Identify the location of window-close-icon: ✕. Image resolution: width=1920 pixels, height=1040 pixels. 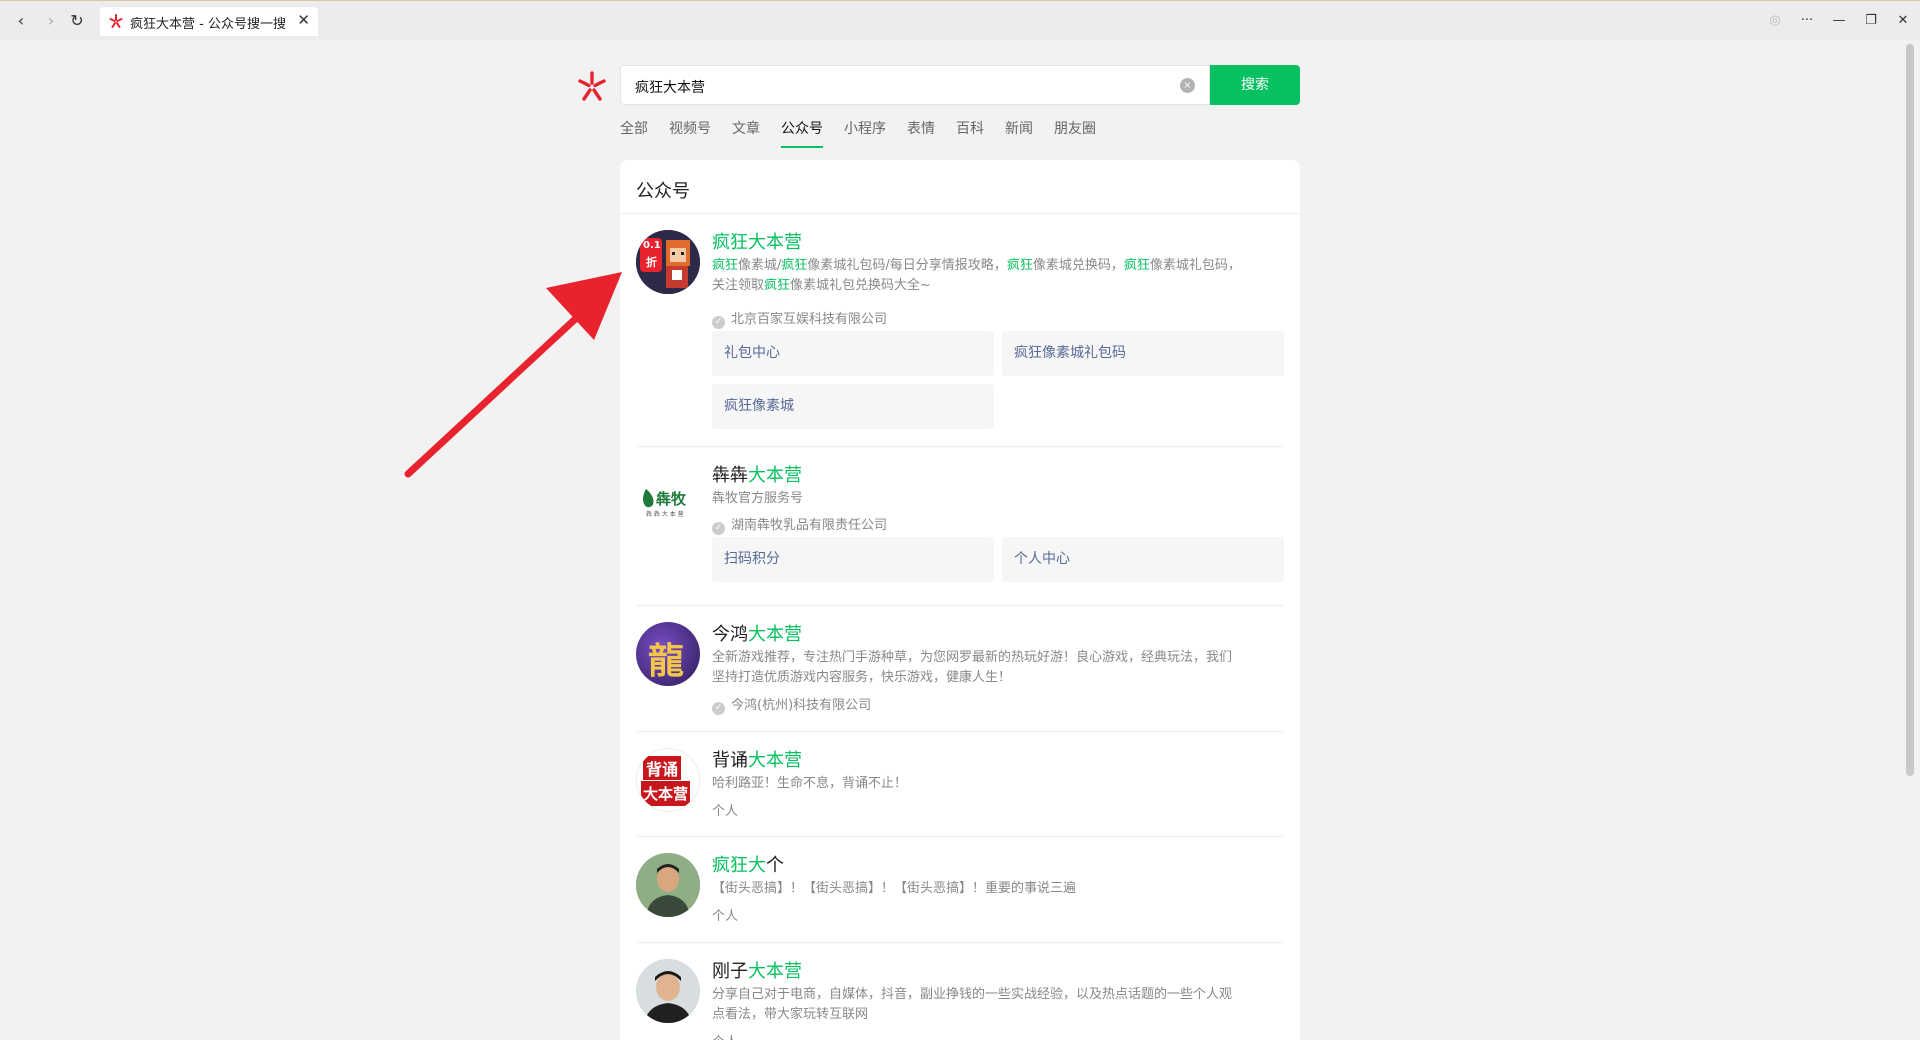
(1903, 21).